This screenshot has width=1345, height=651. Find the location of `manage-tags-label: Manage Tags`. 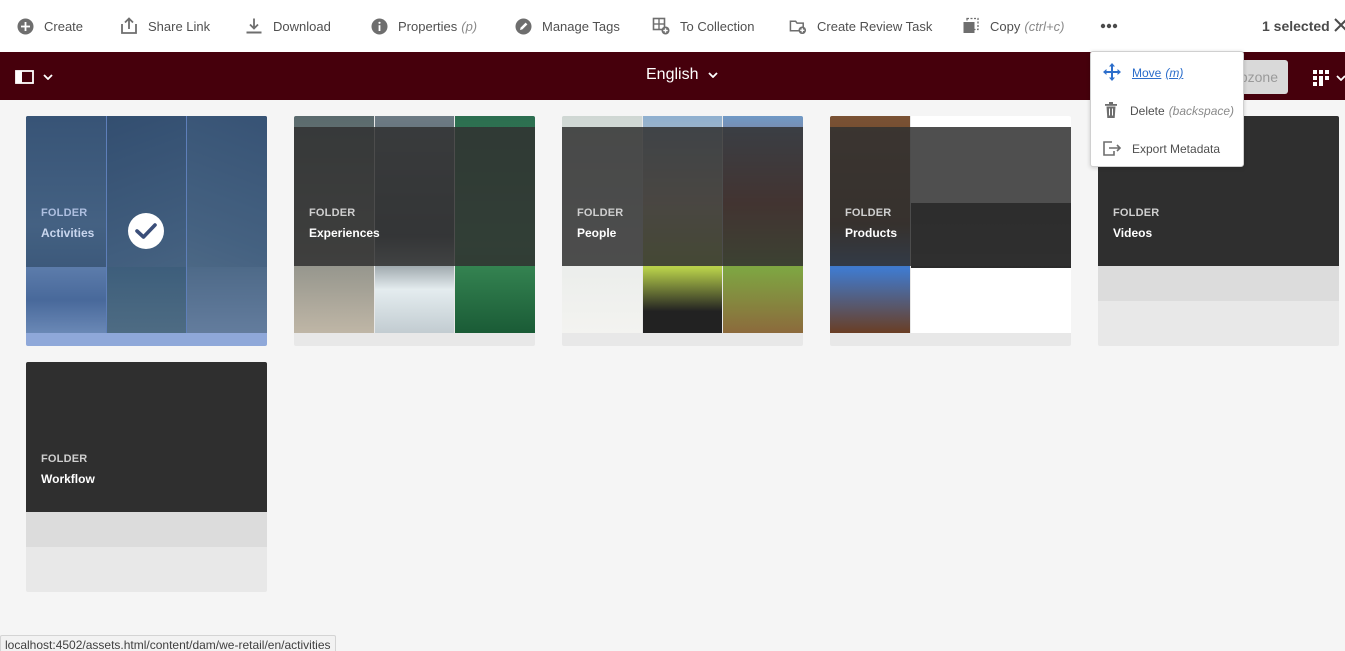

manage-tags-label: Manage Tags is located at coordinates (581, 26).